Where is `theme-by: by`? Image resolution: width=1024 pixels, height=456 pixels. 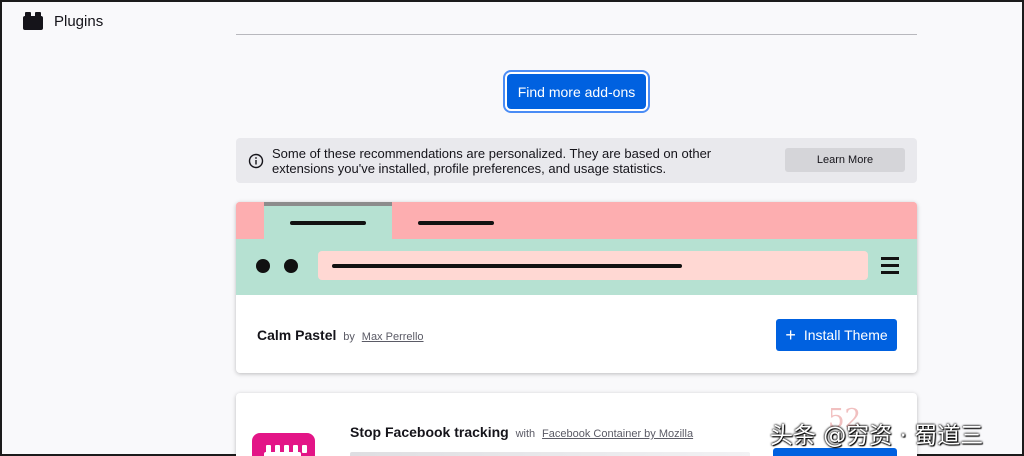
theme-by: by is located at coordinates (349, 337).